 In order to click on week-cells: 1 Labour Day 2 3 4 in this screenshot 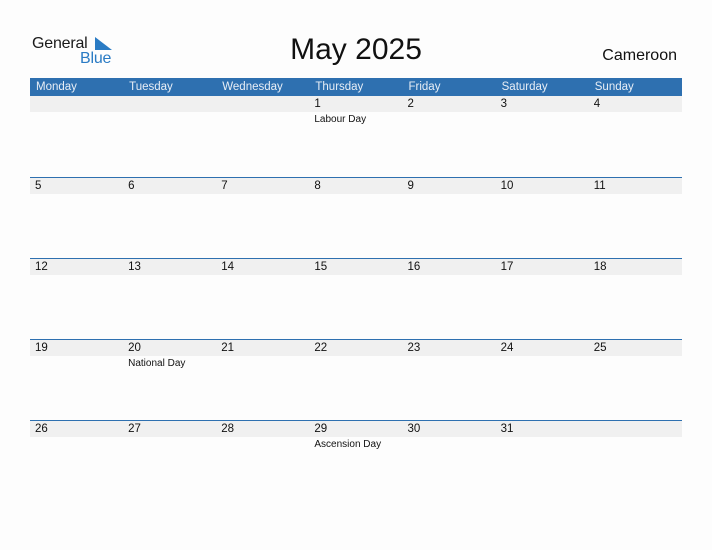, I will do `click(356, 136)`.